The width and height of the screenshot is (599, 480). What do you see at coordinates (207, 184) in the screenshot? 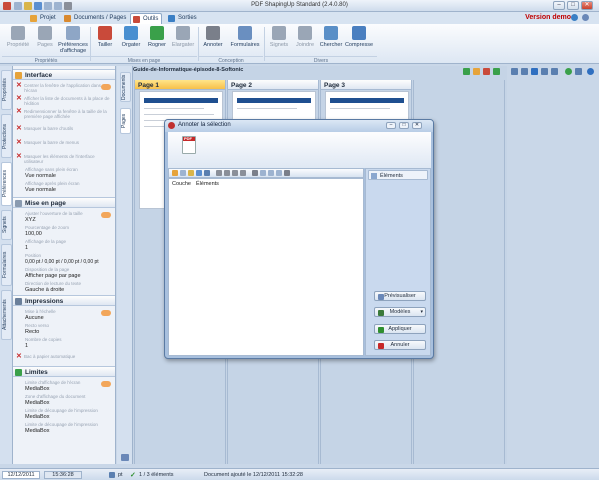
I see `column-header-elements: Éléments` at bounding box center [207, 184].